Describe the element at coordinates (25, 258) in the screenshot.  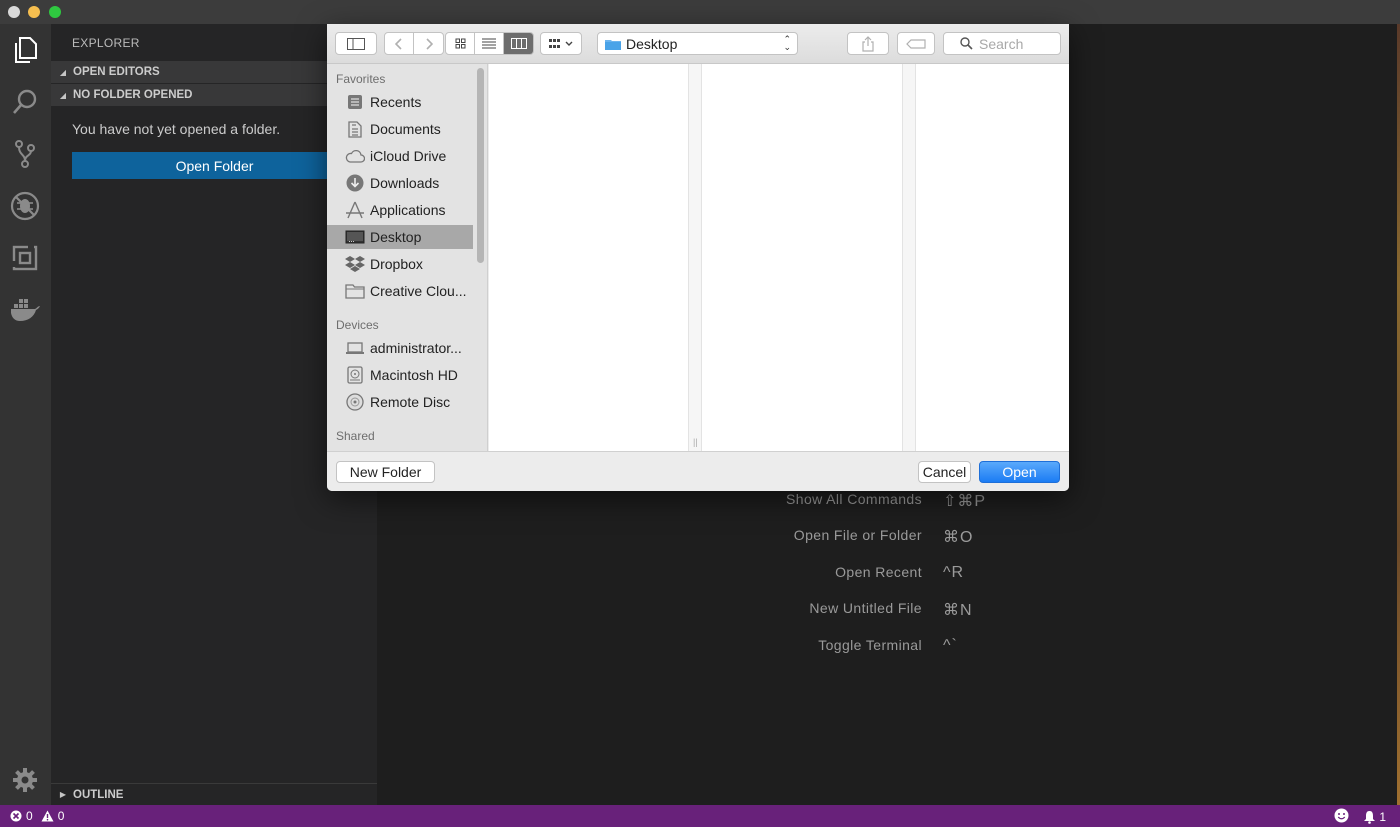
I see `extensions-icon` at that location.